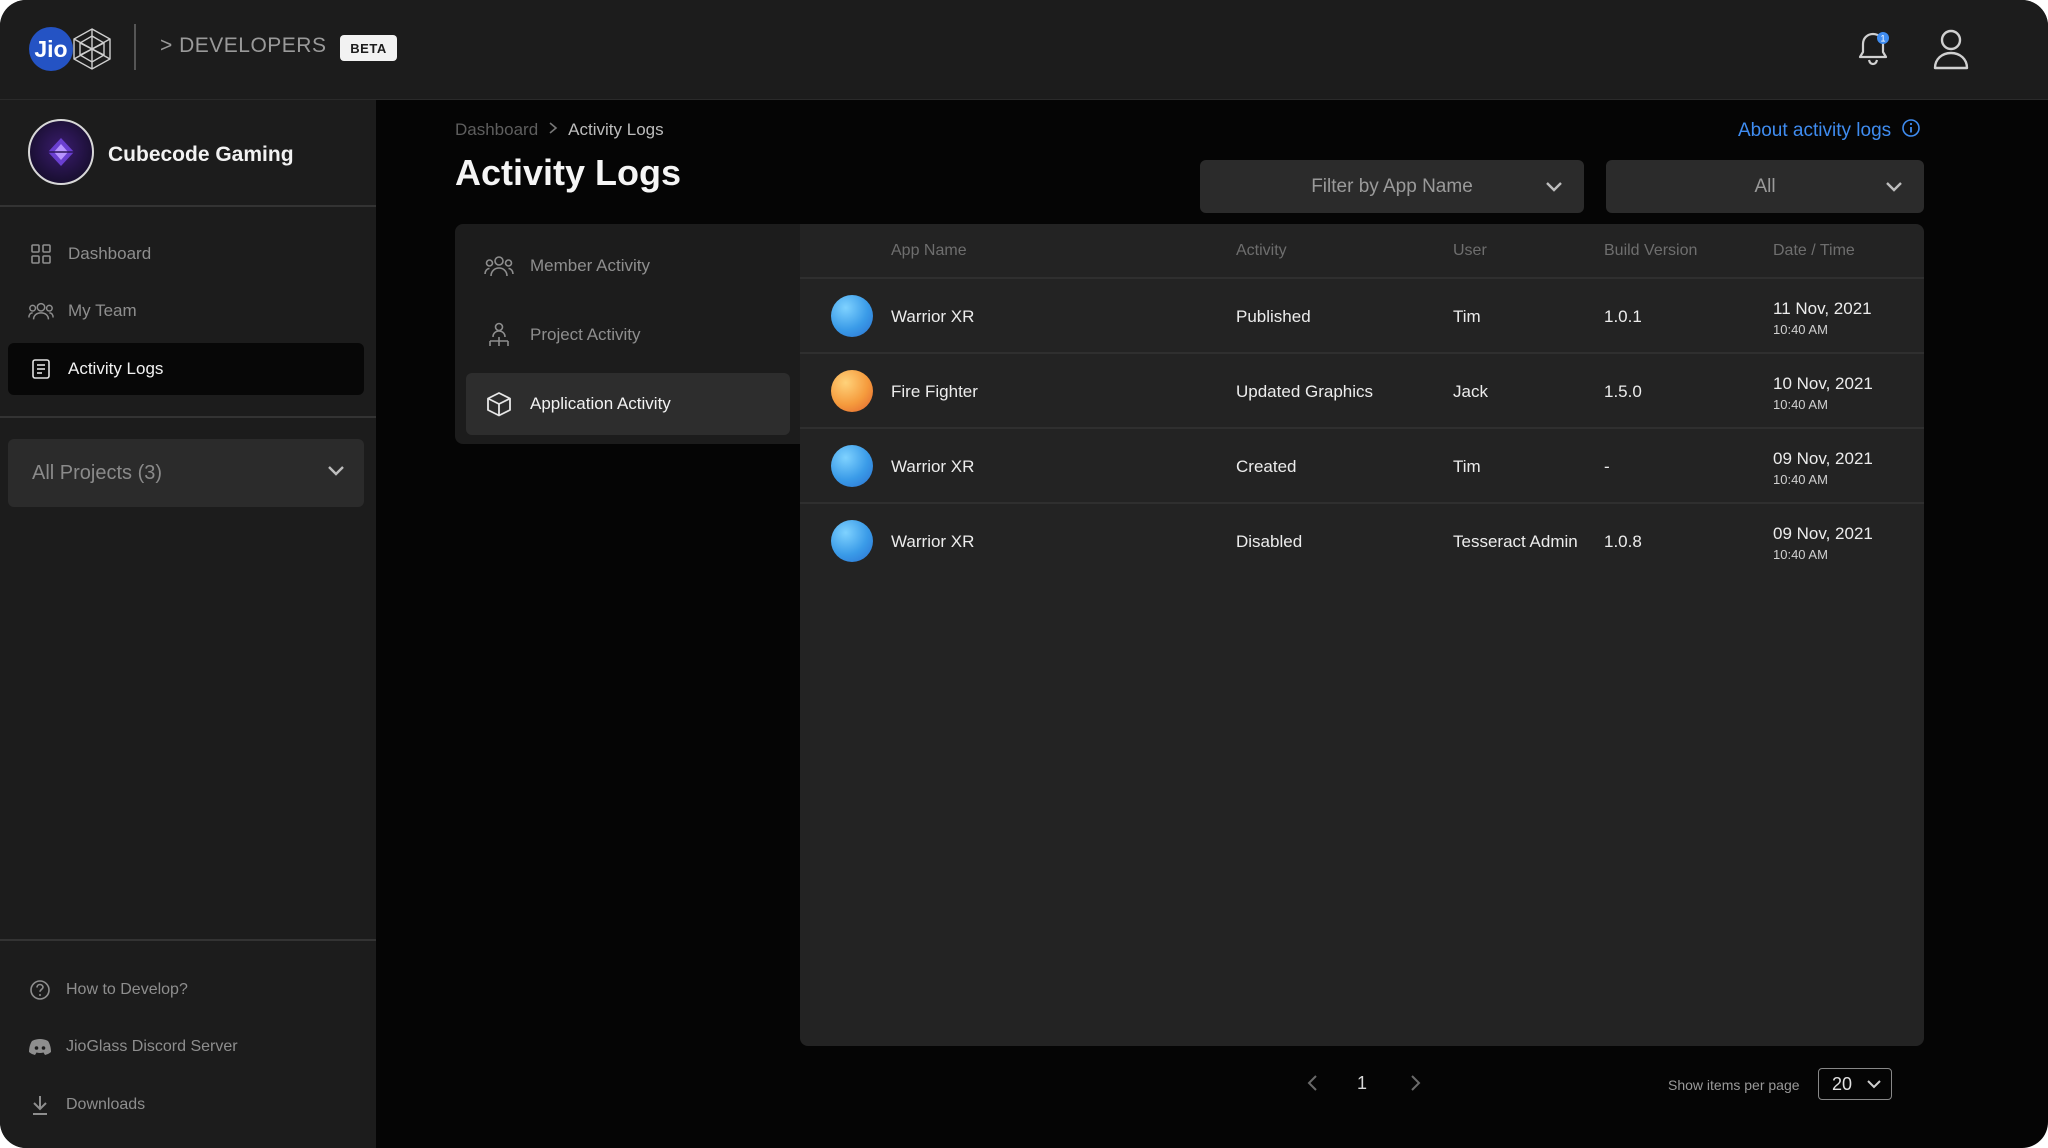  Describe the element at coordinates (1623, 541) in the screenshot. I see `cell-build-version: 1.0.8` at that location.